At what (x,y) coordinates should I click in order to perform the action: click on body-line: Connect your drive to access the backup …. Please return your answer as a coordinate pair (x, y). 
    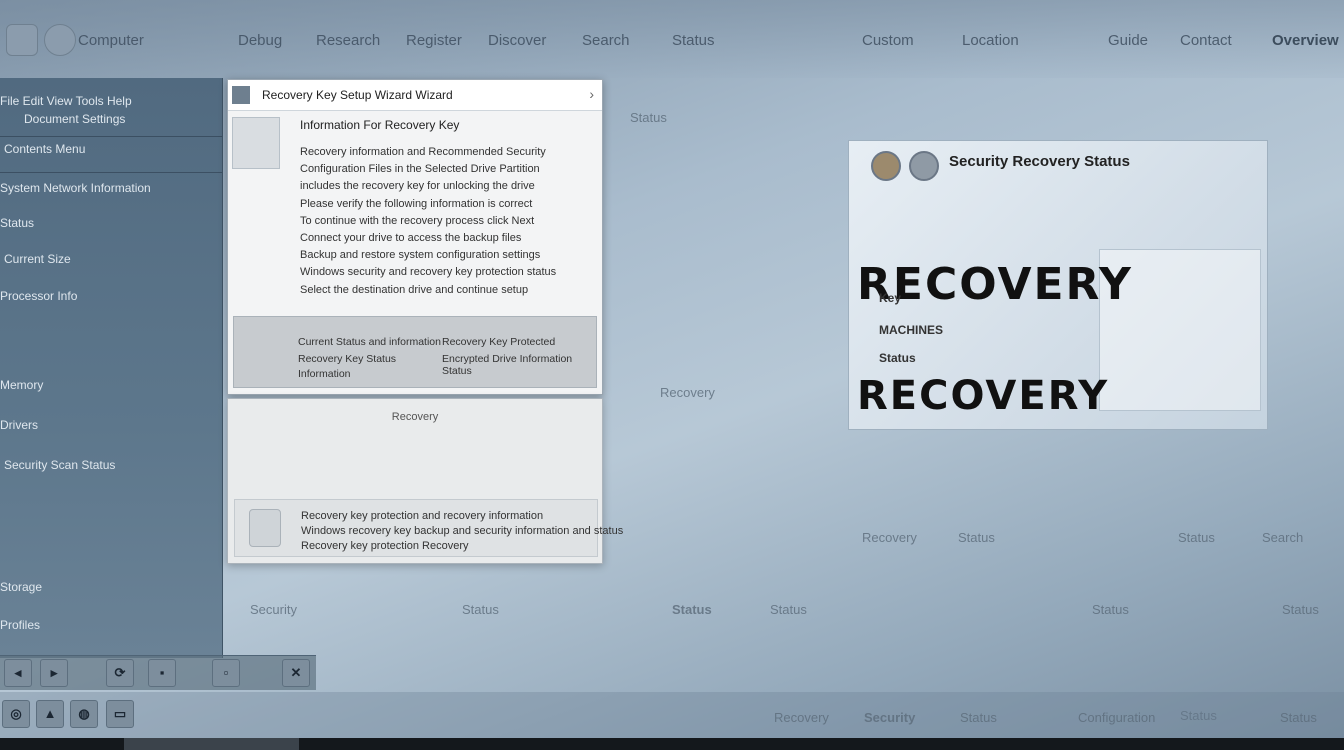
    Looking at the image, I should click on (411, 238).